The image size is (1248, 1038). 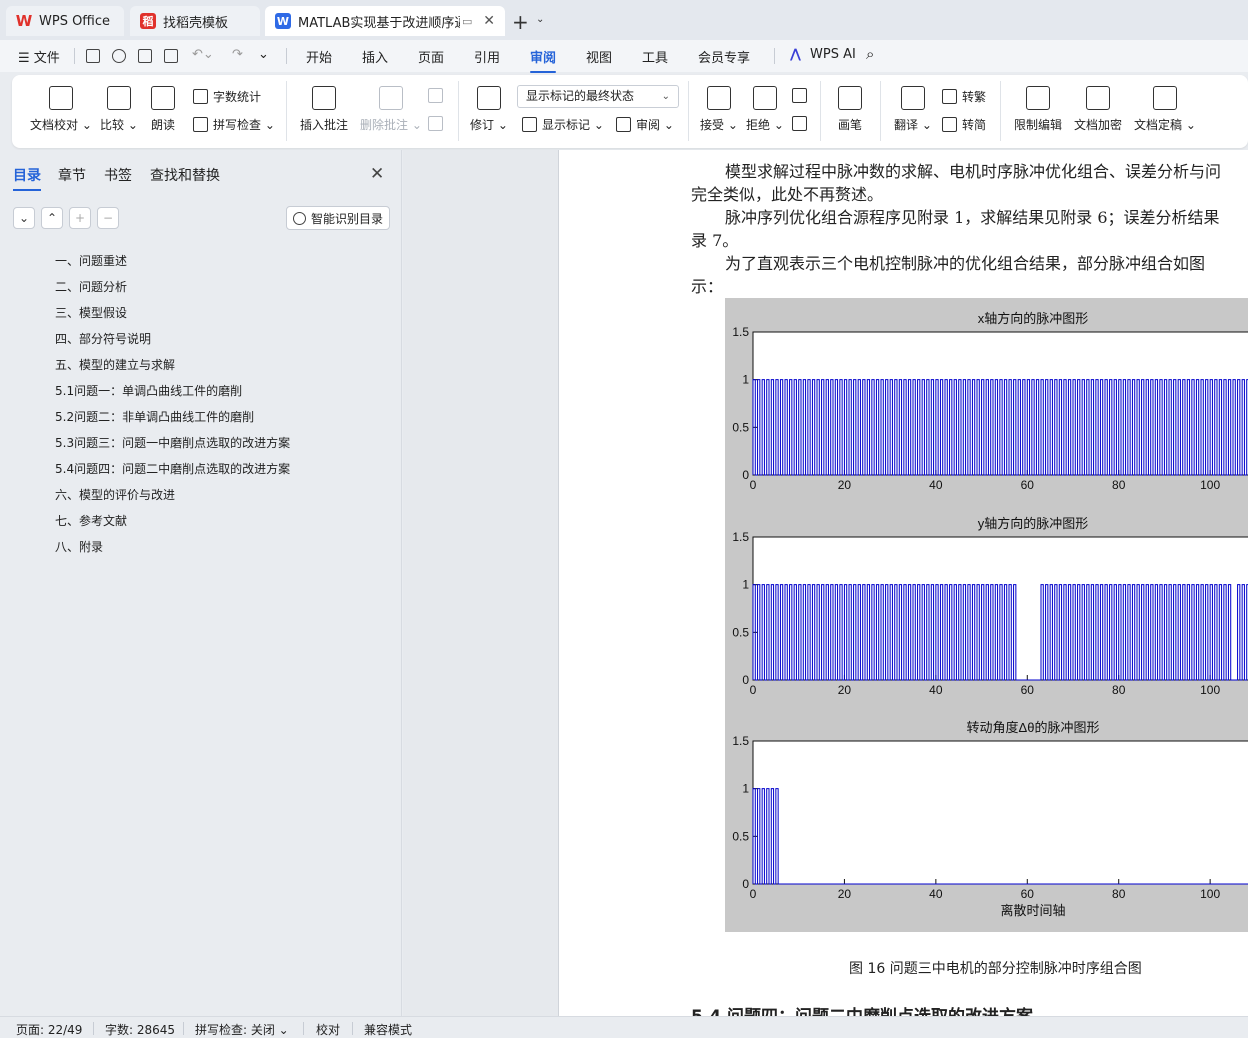 I want to click on tab-docer-template: 稻 找稻壳模板, so click(x=195, y=21).